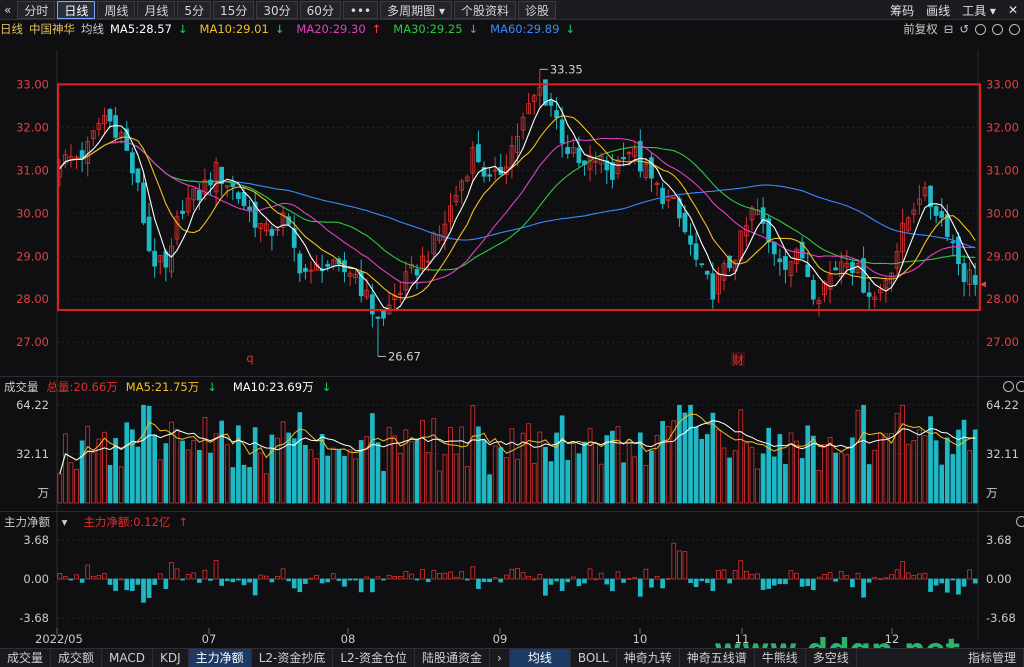  Describe the element at coordinates (32, 454) in the screenshot. I see `volume-tick-left: 32.11` at that location.